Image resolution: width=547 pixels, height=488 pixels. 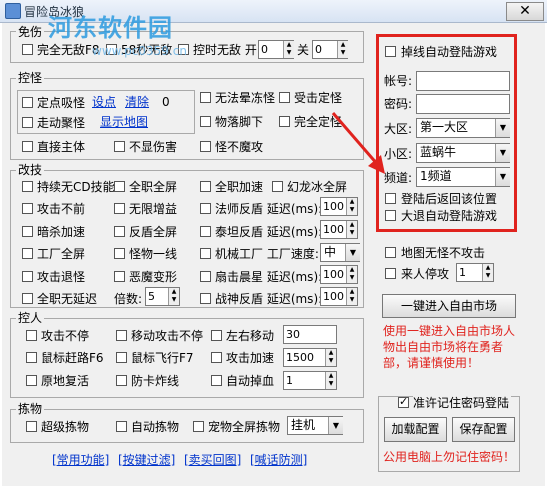 I want to click on return-position-label: 登陆后返回该位置, so click(x=449, y=199).